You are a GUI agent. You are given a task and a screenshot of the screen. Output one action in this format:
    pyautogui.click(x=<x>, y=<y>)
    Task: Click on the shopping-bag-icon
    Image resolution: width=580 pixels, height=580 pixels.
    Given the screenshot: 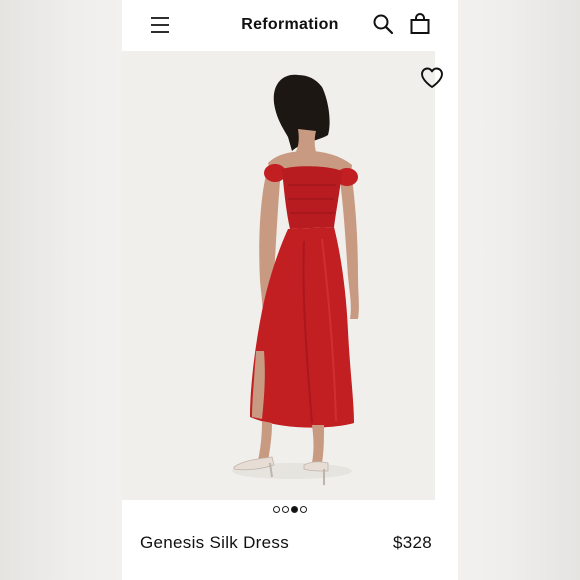 What is the action you would take?
    pyautogui.click(x=420, y=24)
    